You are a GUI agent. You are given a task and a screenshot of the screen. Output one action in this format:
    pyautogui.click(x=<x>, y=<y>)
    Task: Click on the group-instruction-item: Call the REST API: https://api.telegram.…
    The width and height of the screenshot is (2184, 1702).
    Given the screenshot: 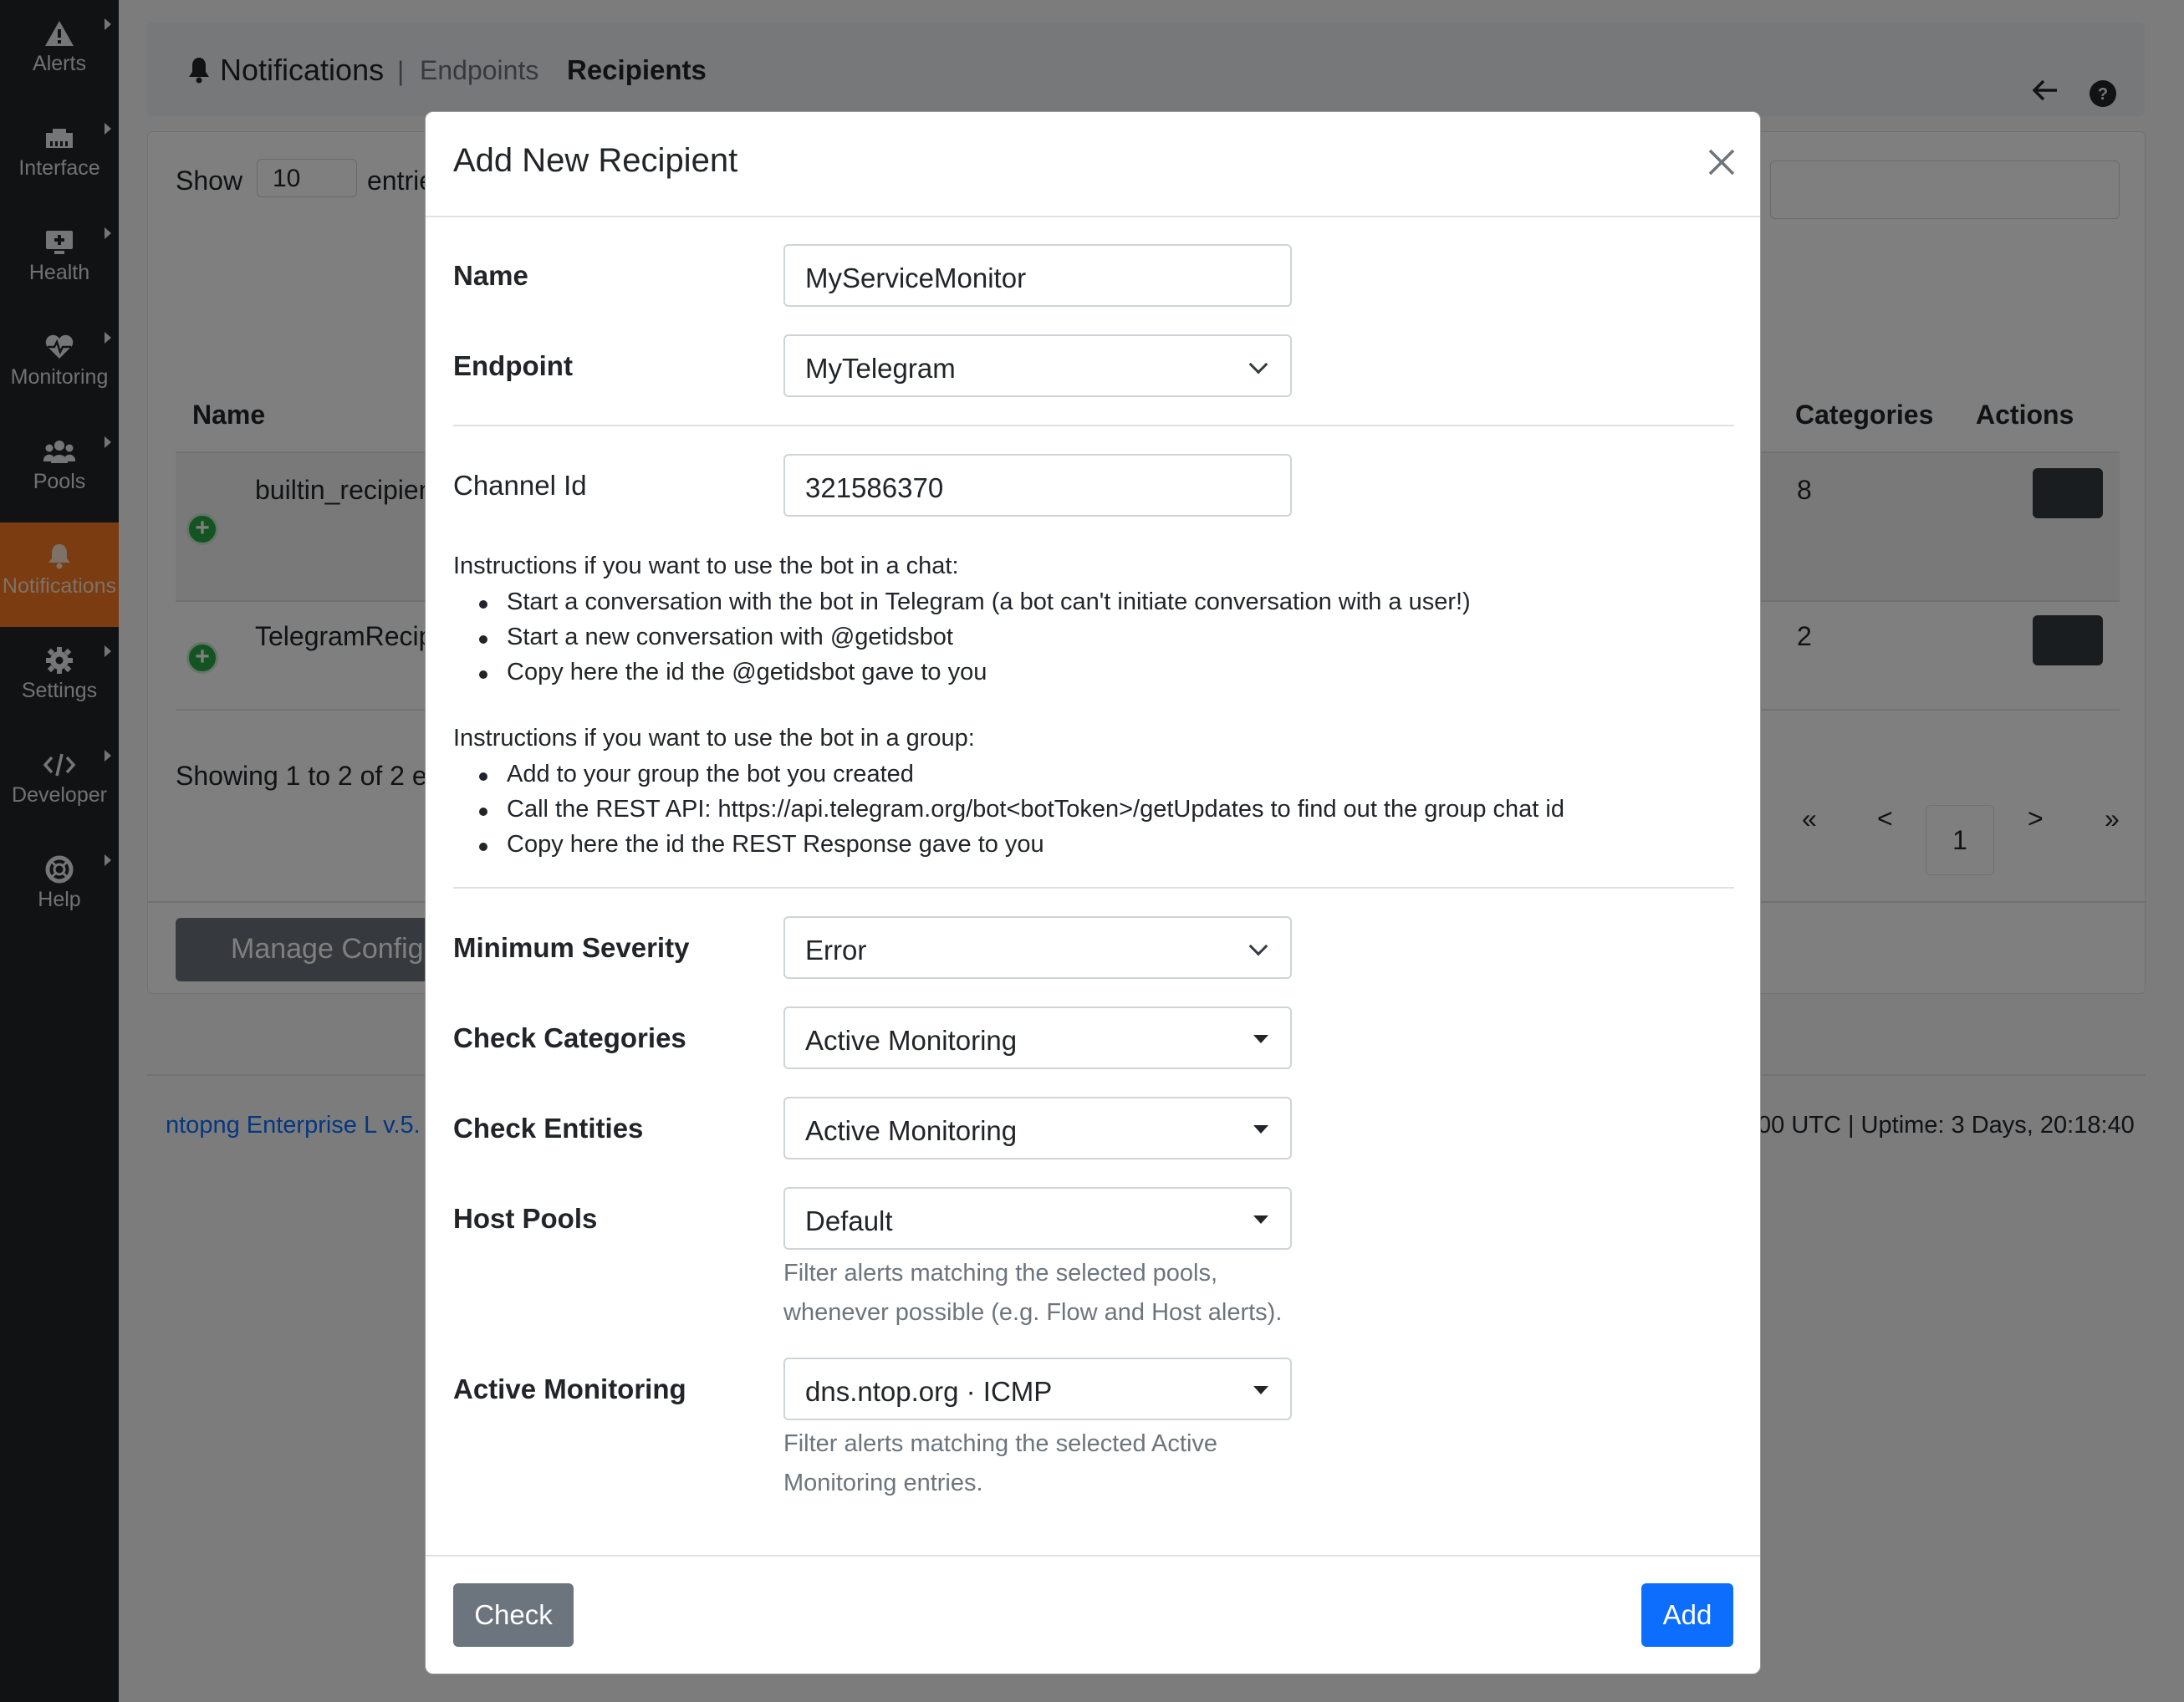 What is the action you would take?
    pyautogui.click(x=1021, y=809)
    